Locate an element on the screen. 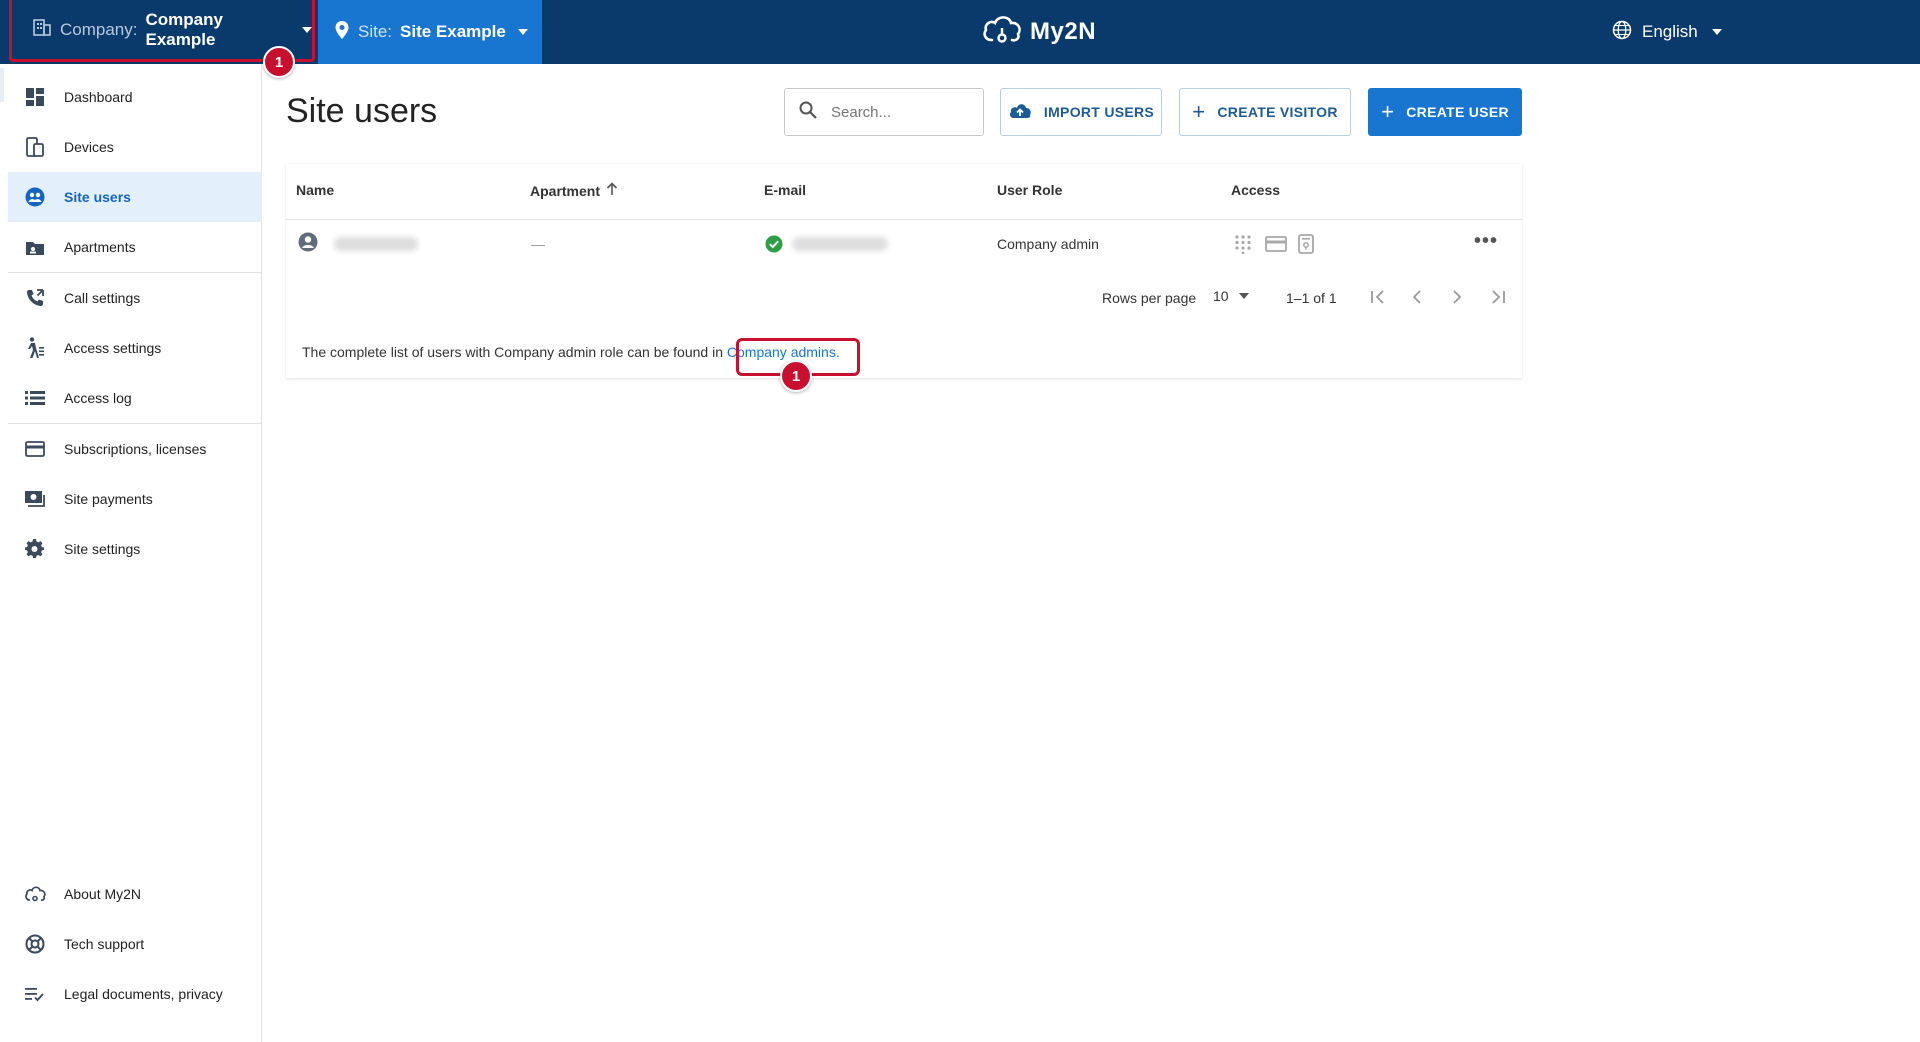 Image resolution: width=1920 pixels, height=1042 pixels. site-name: Site Example is located at coordinates (453, 31).